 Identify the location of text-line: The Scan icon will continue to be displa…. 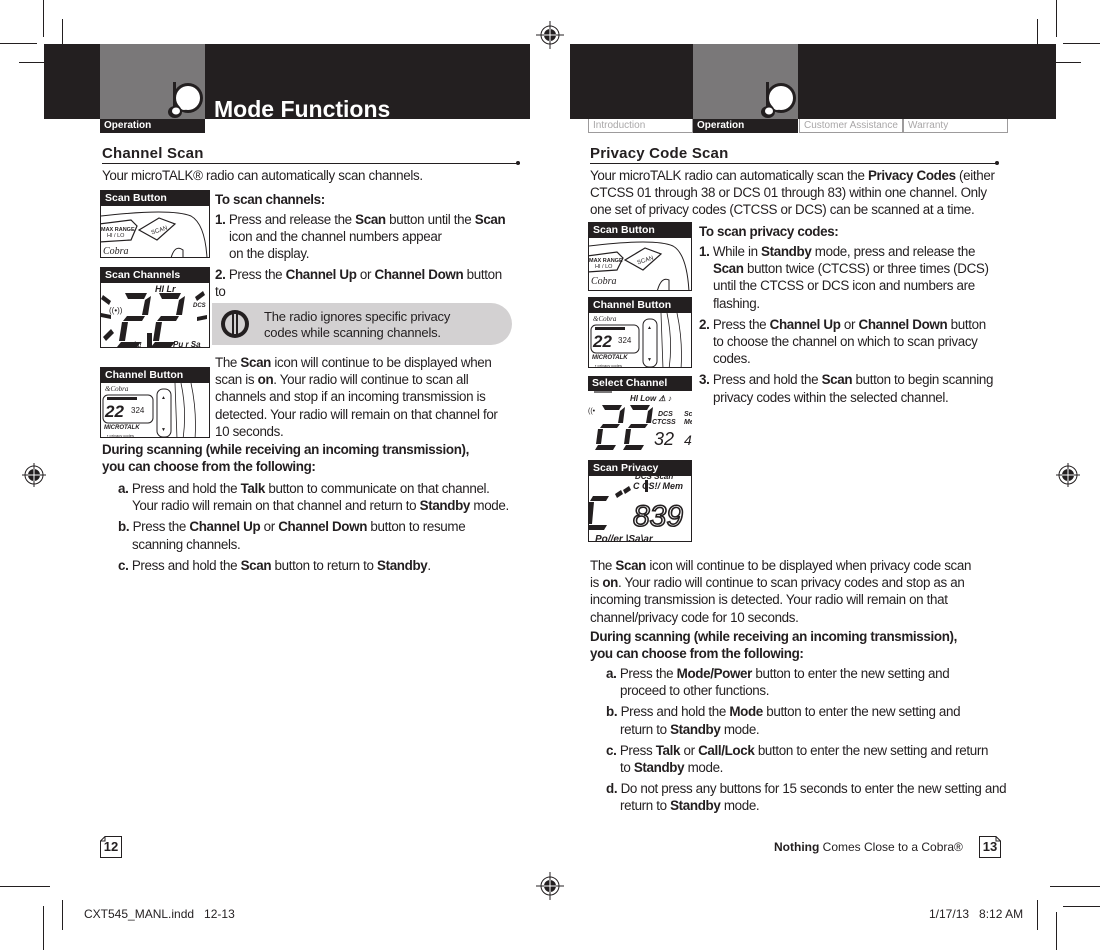
(800, 565).